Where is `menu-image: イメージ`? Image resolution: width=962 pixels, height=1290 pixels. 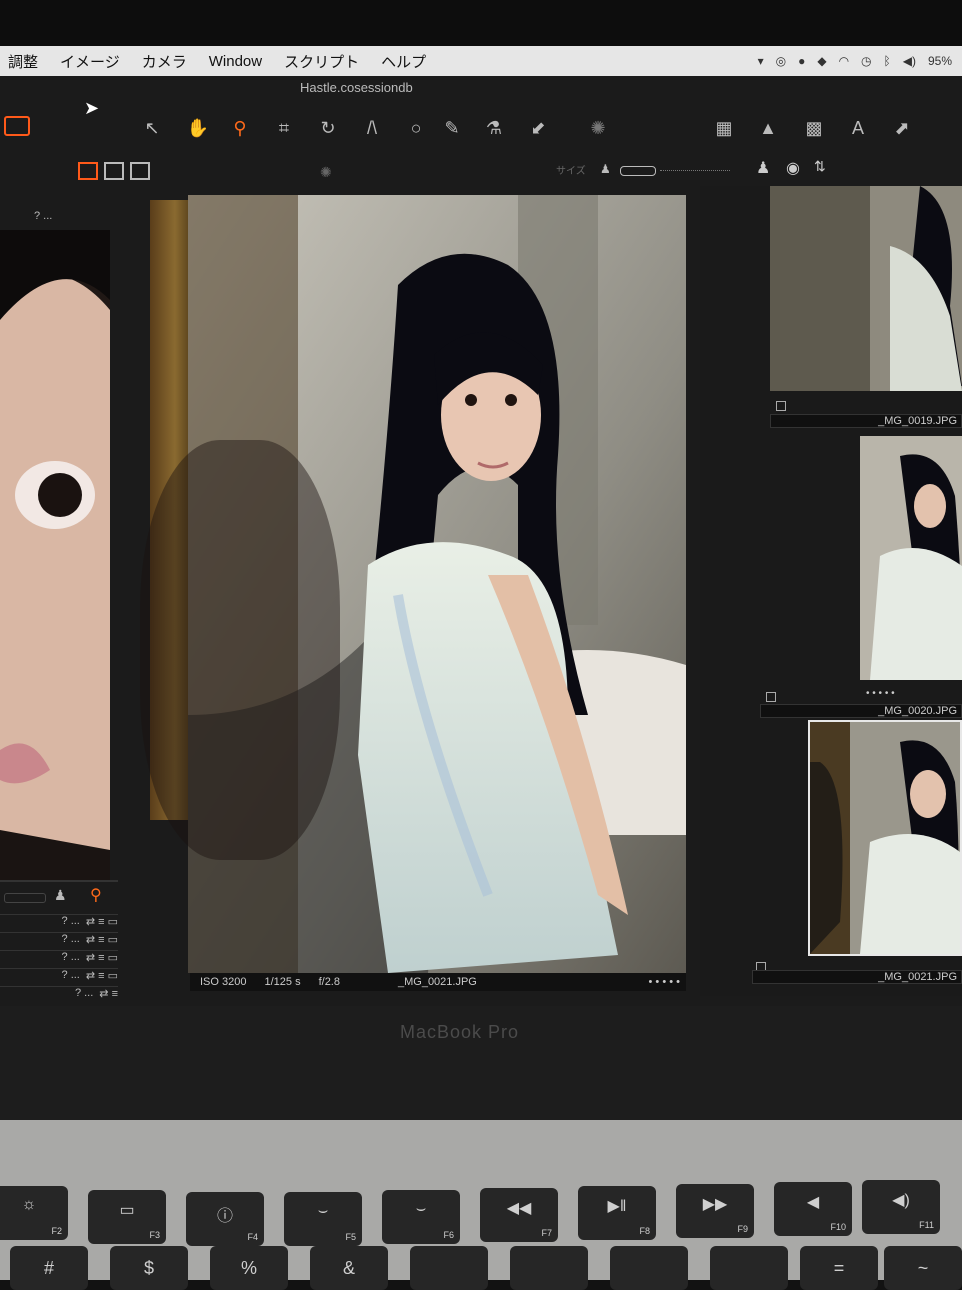
menu-image: イメージ is located at coordinates (90, 61).